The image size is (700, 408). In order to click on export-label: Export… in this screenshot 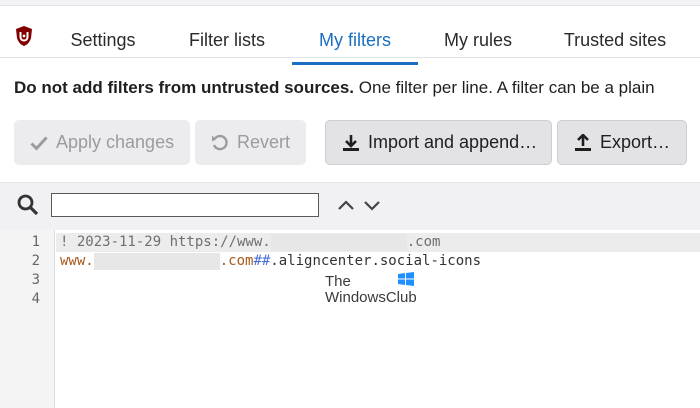, I will do `click(635, 142)`.